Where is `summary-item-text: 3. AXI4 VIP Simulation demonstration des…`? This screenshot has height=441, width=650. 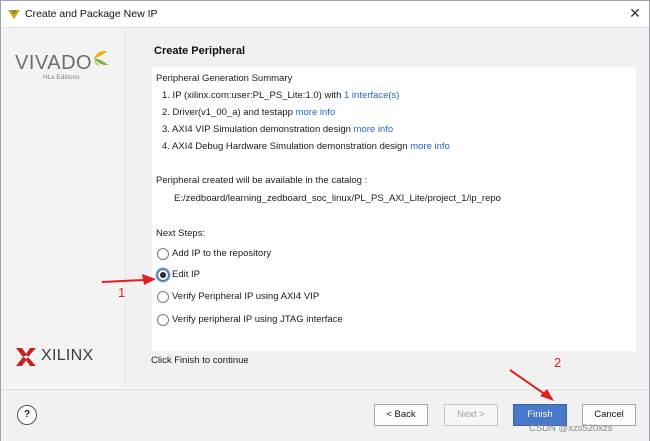
summary-item-text: 3. AXI4 VIP Simulation demonstration des… is located at coordinates (258, 129).